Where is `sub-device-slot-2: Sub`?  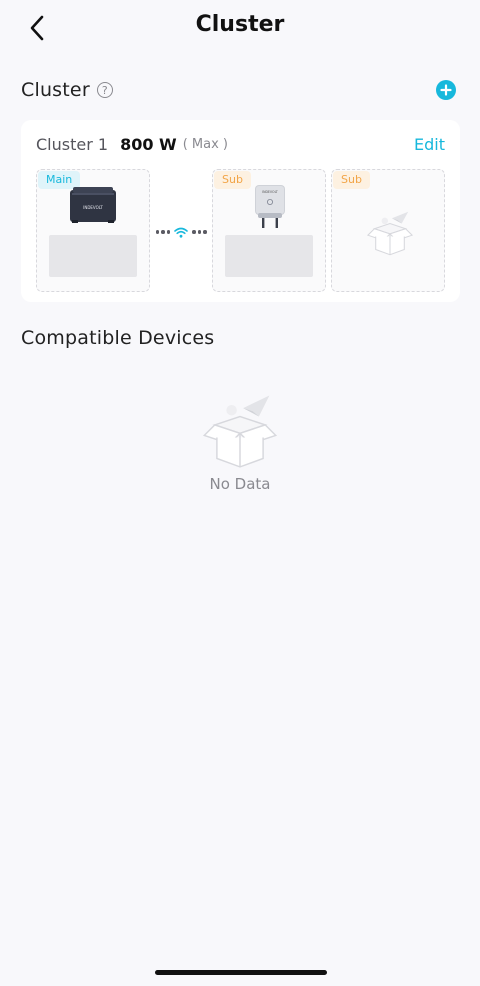 sub-device-slot-2: Sub is located at coordinates (388, 230).